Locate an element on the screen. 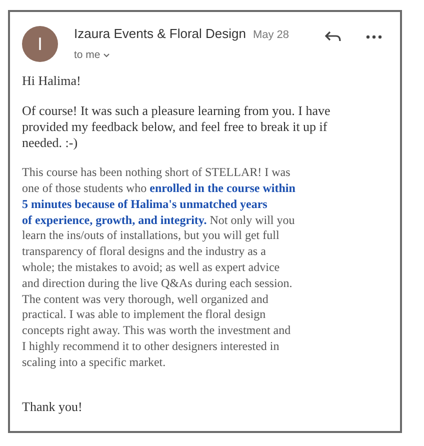 The height and width of the screenshot is (446, 424). intro-paragraph: Of course! It was such a pleasure learning from you. I have provided my feedback below, and feel free to break it up if needed. :-) is located at coordinates (177, 127).